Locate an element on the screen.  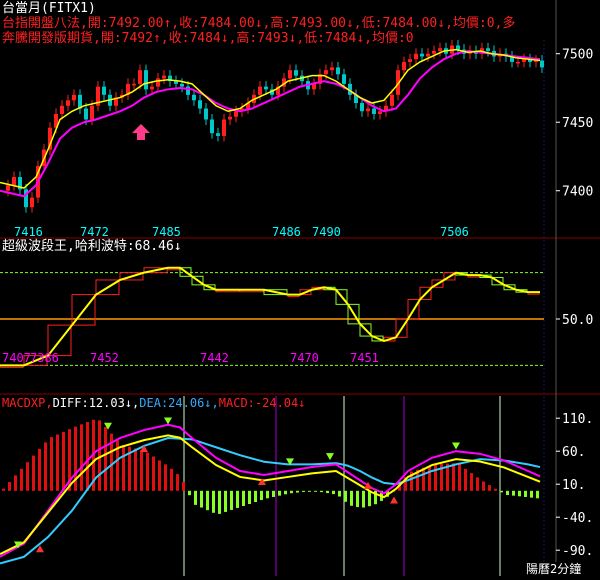
wave-bottom-label: 7407 is located at coordinates (16, 358).